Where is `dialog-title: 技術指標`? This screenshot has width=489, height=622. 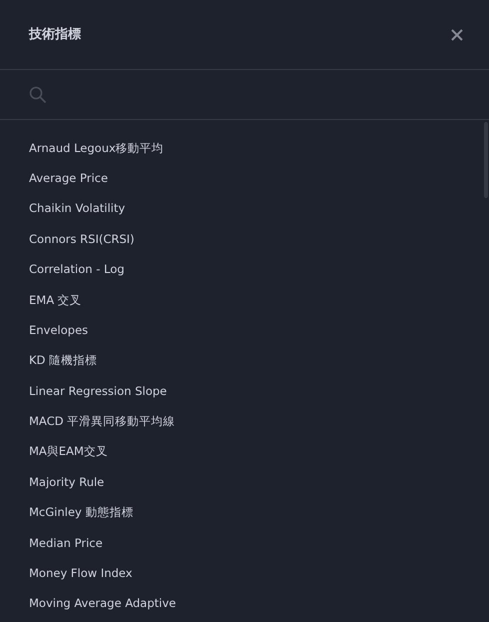 dialog-title: 技術指標 is located at coordinates (55, 35).